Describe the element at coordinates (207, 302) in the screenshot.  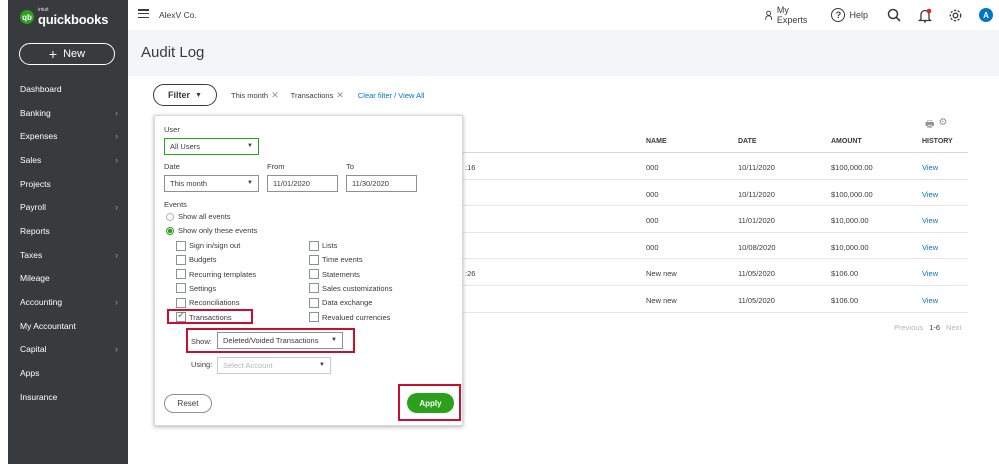
I see `event-checkbox-reconciliations: Reconciliations` at that location.